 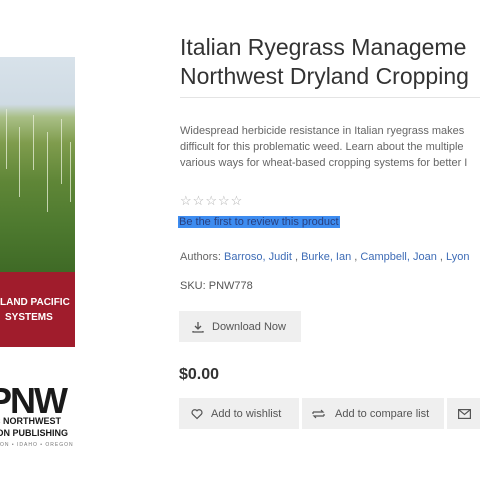 What do you see at coordinates (30, 421) in the screenshot?
I see `publisher-line1: C NORTHWEST` at bounding box center [30, 421].